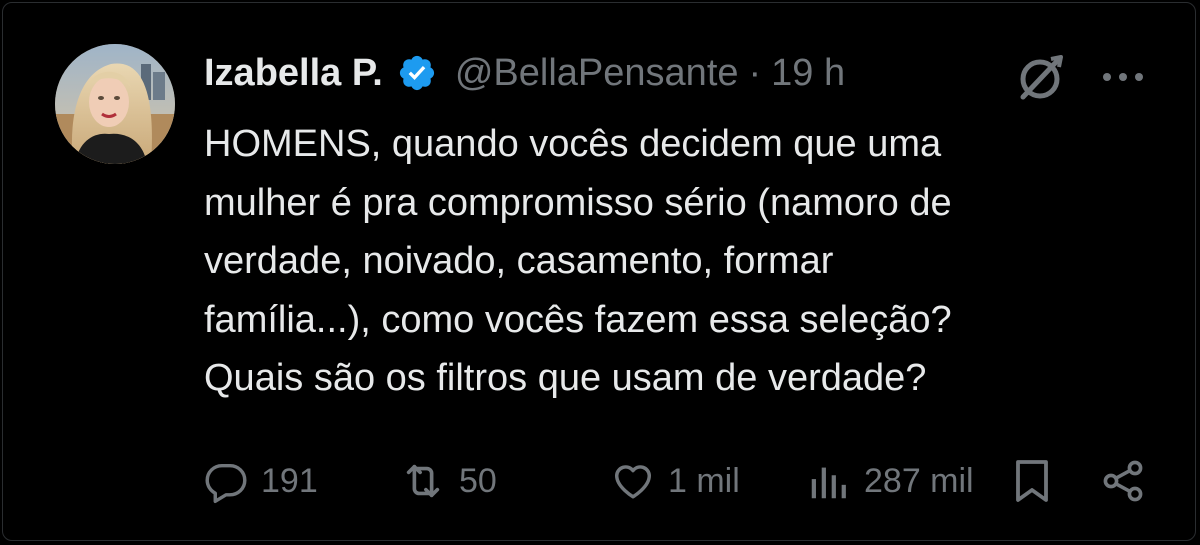  What do you see at coordinates (919, 480) in the screenshot?
I see `views-count: 287 mil` at bounding box center [919, 480].